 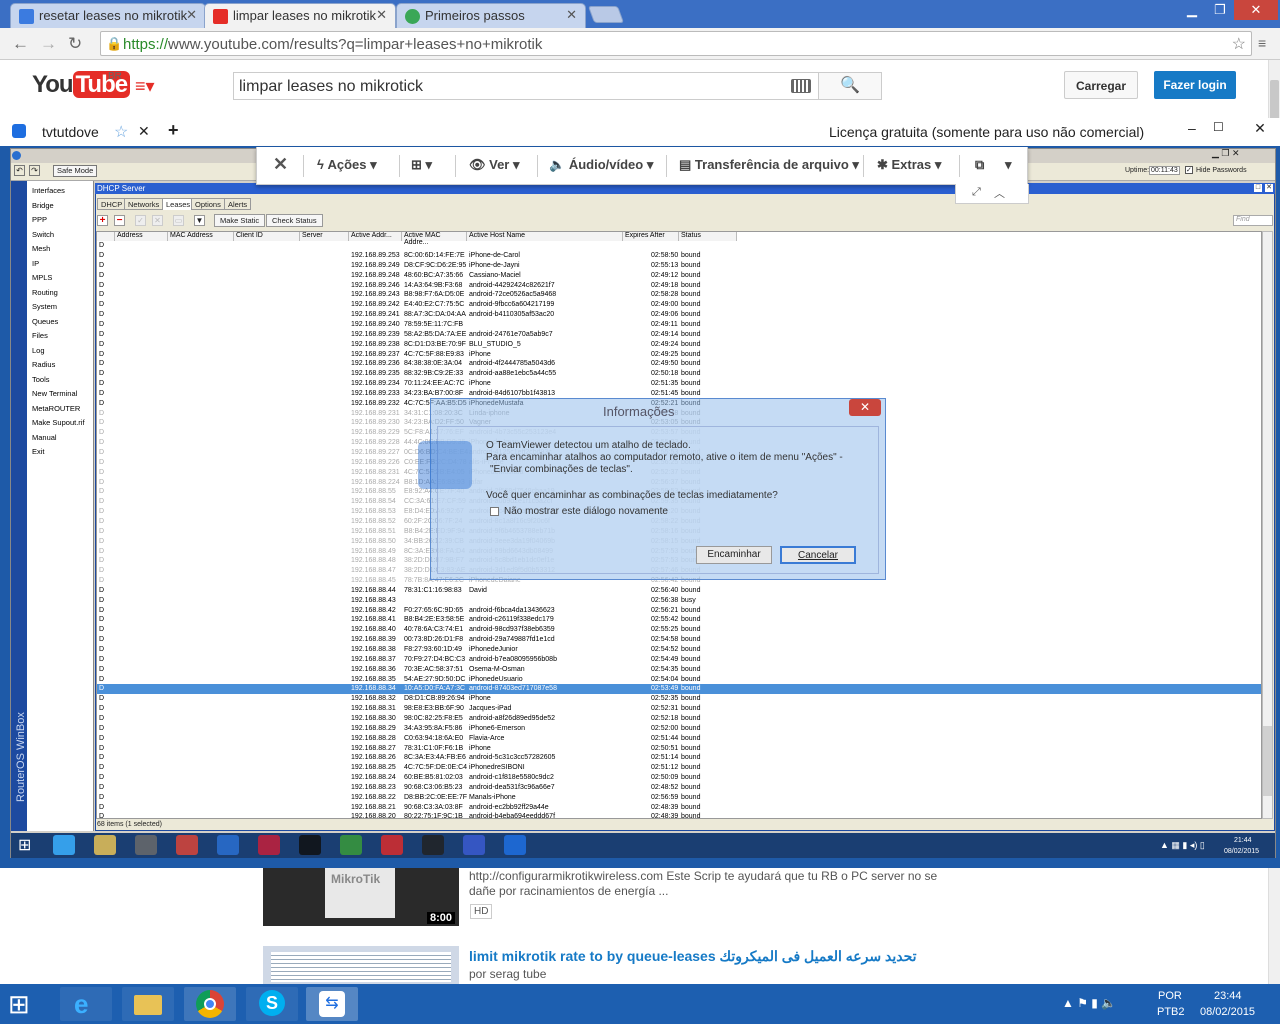 What do you see at coordinates (1239, 44) in the screenshot?
I see `bookmark-star-icon: ☆` at bounding box center [1239, 44].